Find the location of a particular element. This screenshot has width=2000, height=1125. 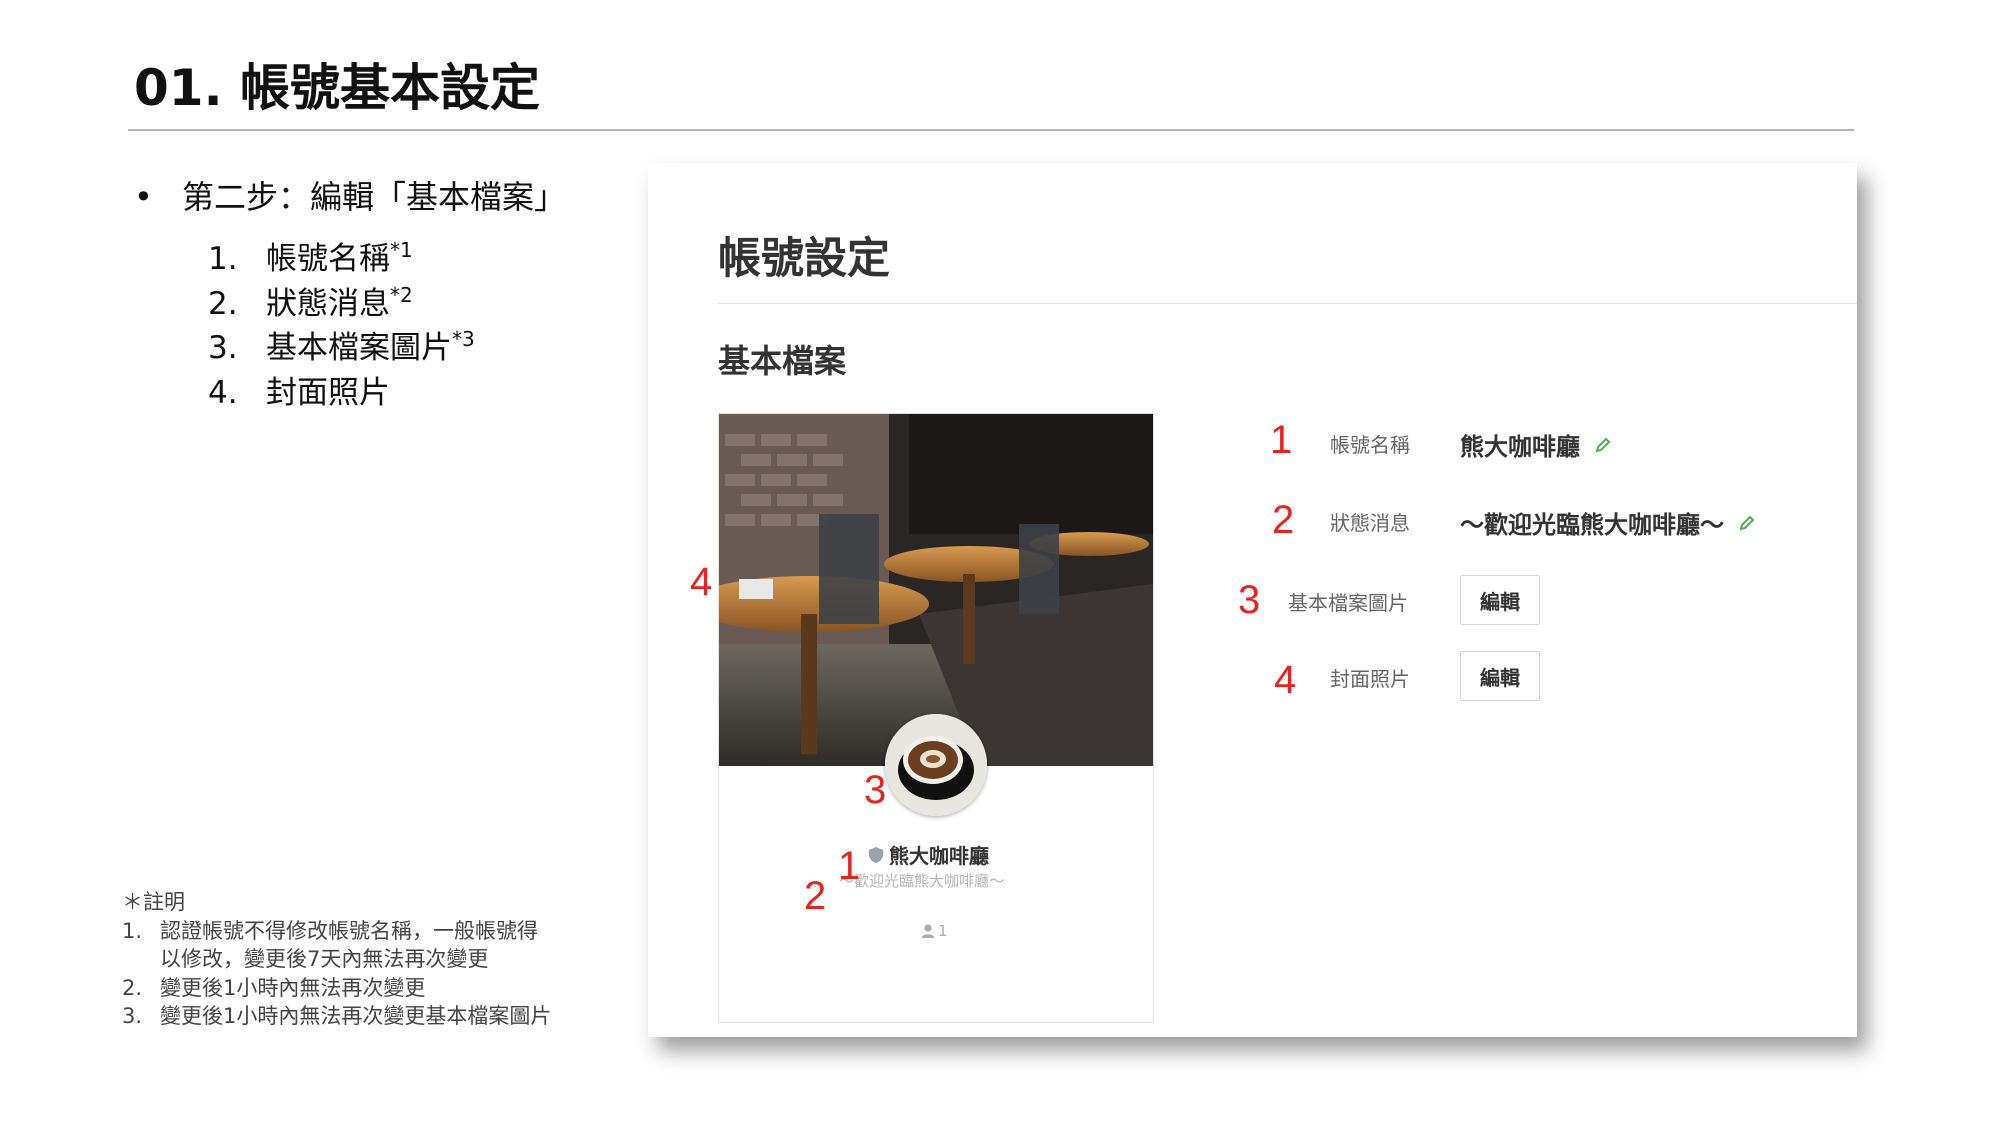

coffee-cup-image is located at coordinates (936, 765).